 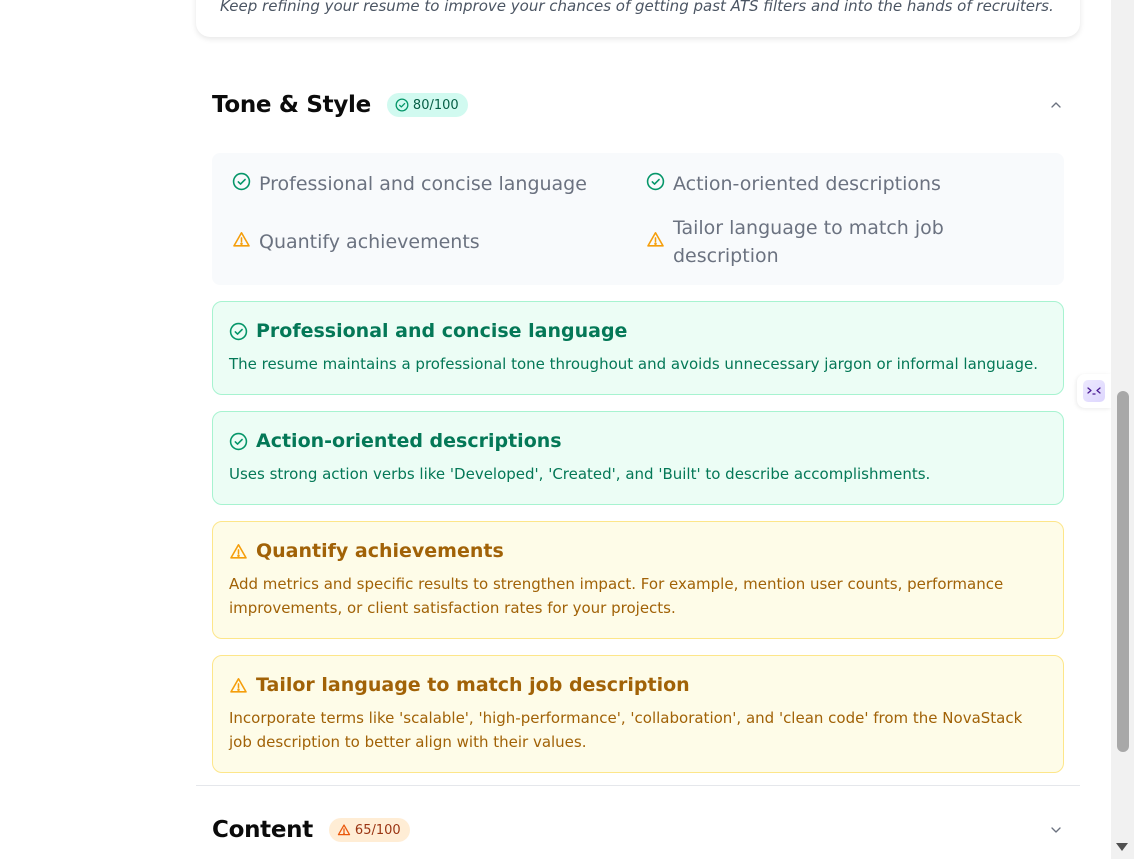 What do you see at coordinates (1123, 571) in the screenshot?
I see `scrollbar-thumb` at bounding box center [1123, 571].